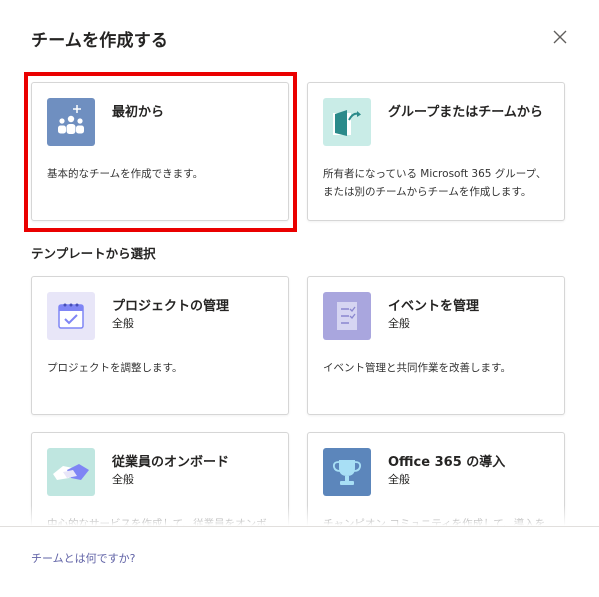 The image size is (599, 597). Describe the element at coordinates (71, 122) in the screenshot. I see `team-add-icon` at that location.